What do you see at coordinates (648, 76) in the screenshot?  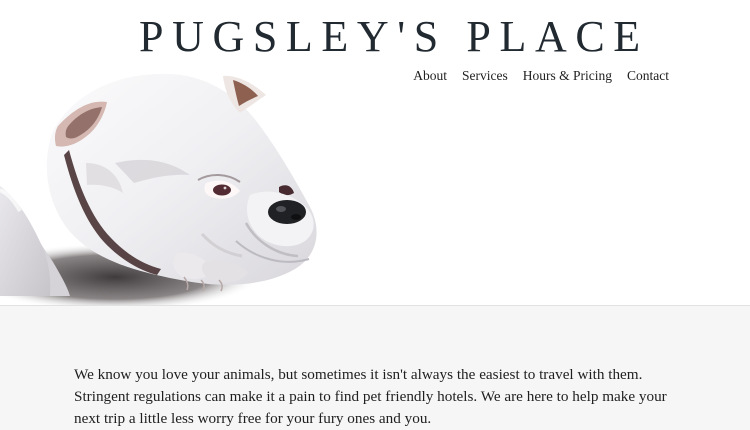 I see `nav-link-contact: Contact` at bounding box center [648, 76].